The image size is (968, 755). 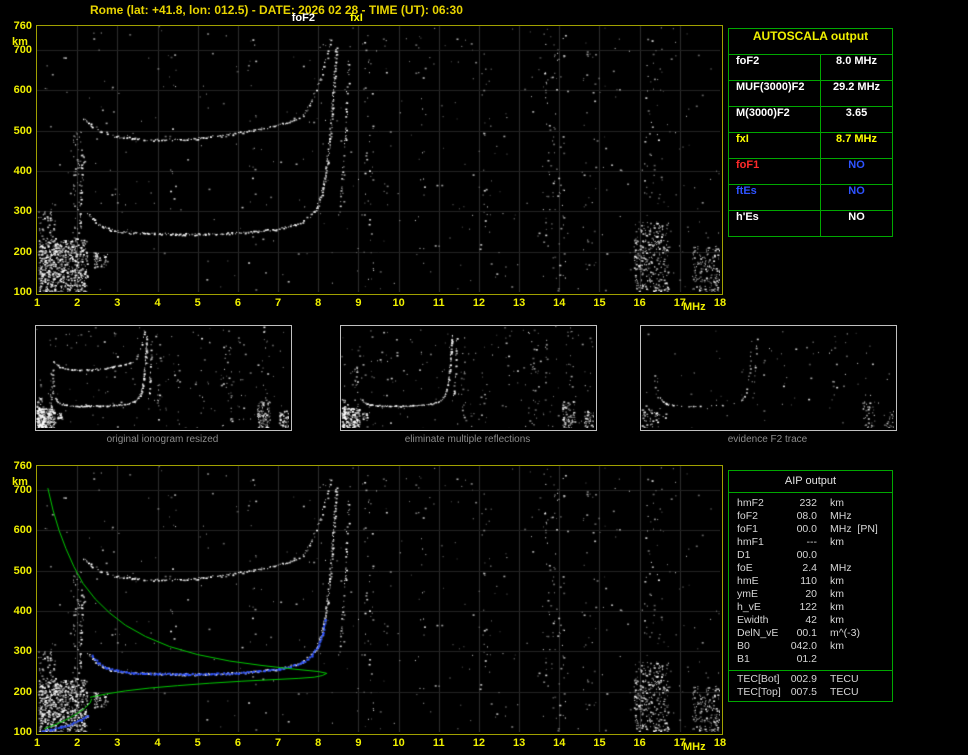 What do you see at coordinates (22, 90) in the screenshot?
I see `y-axis-tick-label: 600` at bounding box center [22, 90].